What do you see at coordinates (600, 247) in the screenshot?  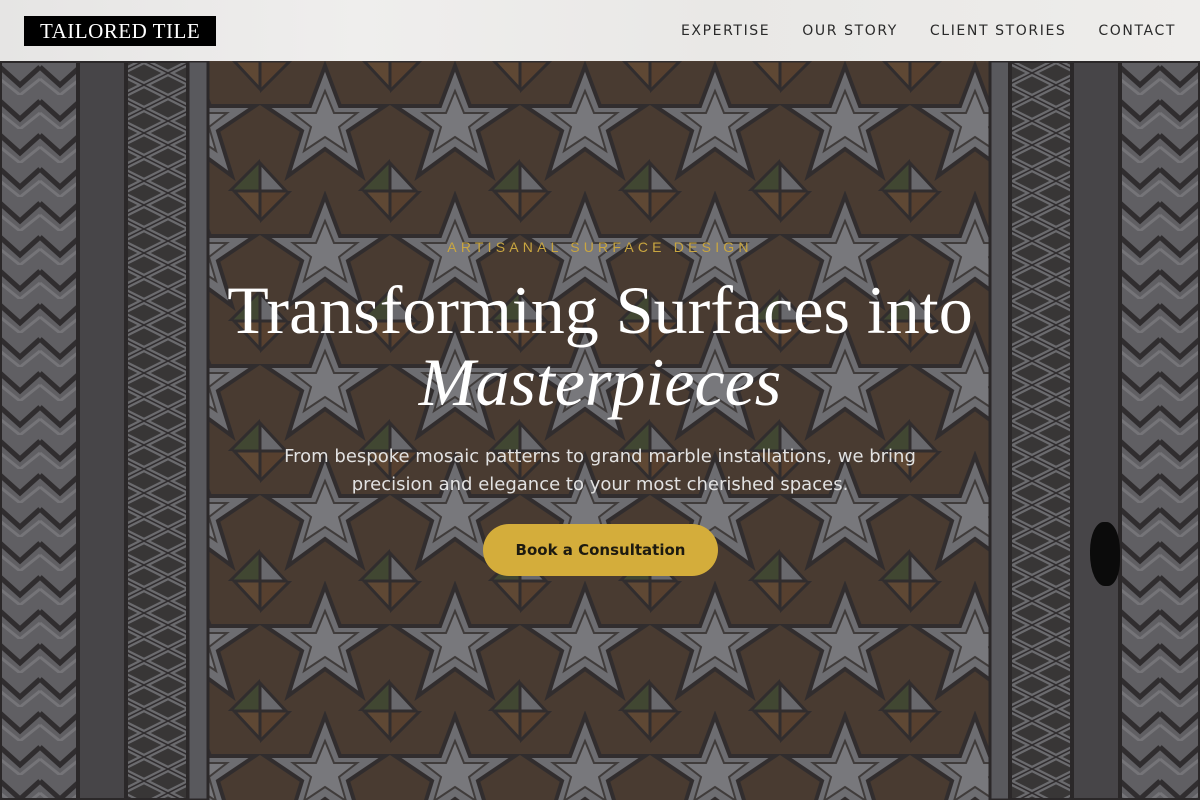 I see `hero-eyebrow: ARTISANAL SURFACE DESIGN` at bounding box center [600, 247].